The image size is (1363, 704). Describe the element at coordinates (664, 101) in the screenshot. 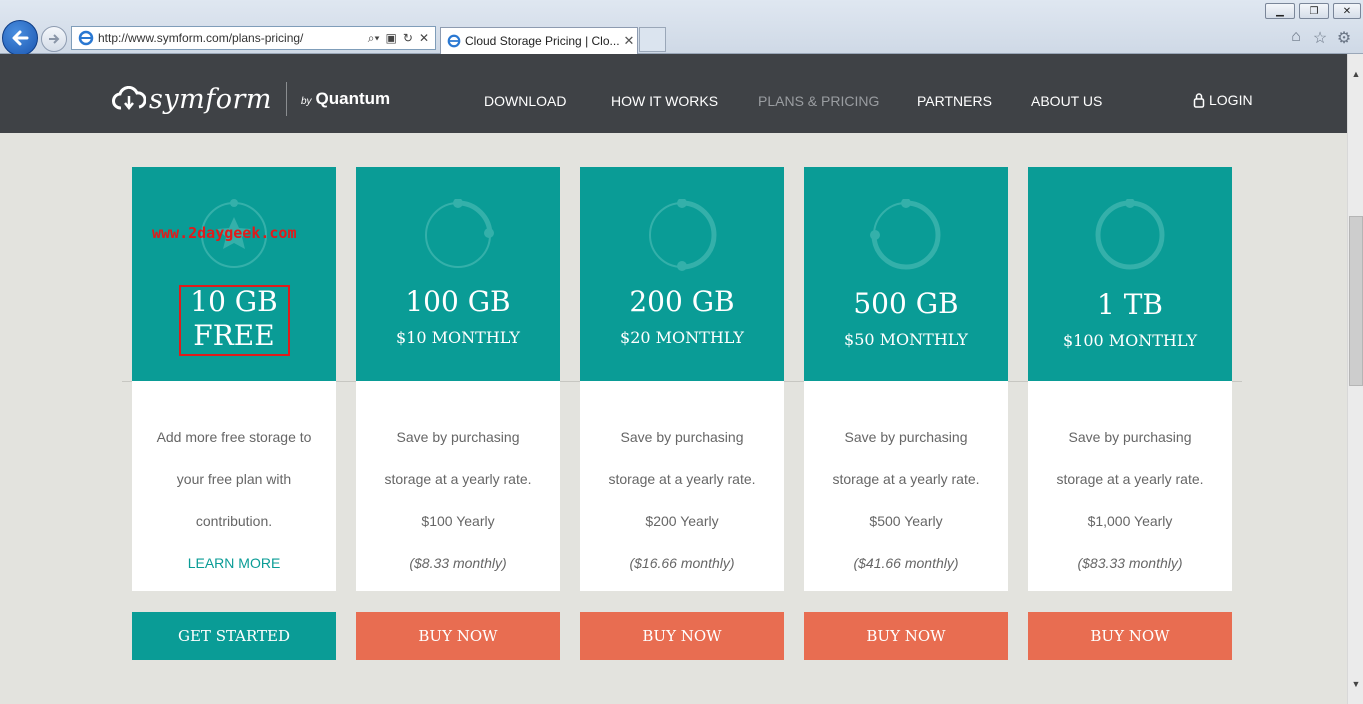

I see `nav-how-it-works: HOW IT WORKS` at that location.